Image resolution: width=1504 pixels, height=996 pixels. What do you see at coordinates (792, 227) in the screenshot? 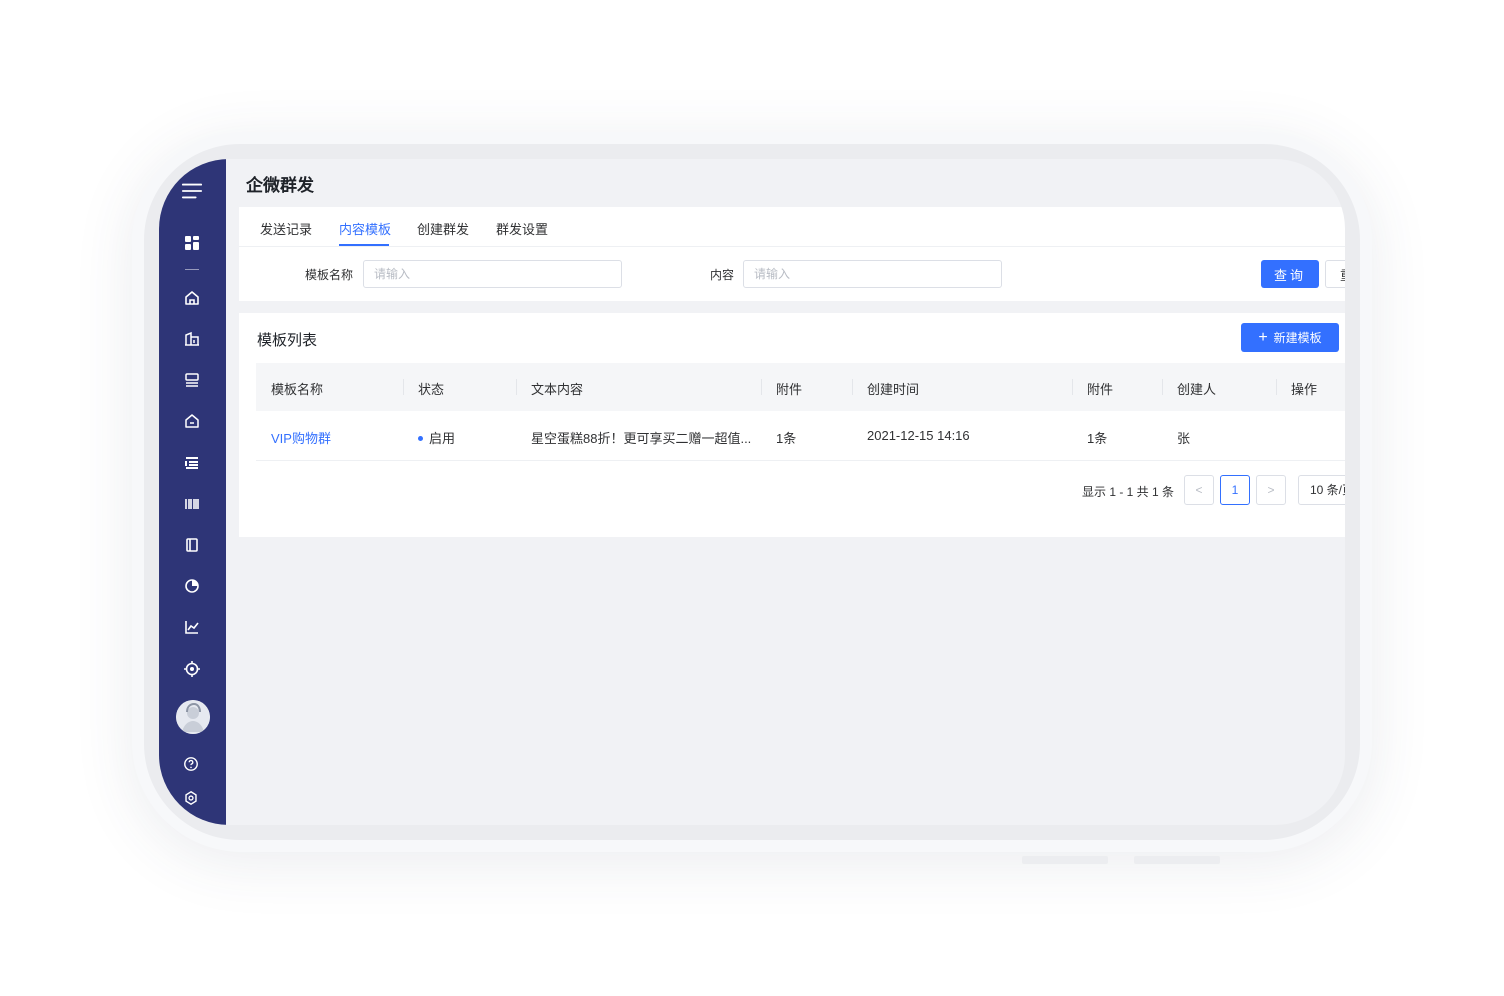
I see `tab-bar: 发送记录 内容模板 创建群发 群发设置` at bounding box center [792, 227].